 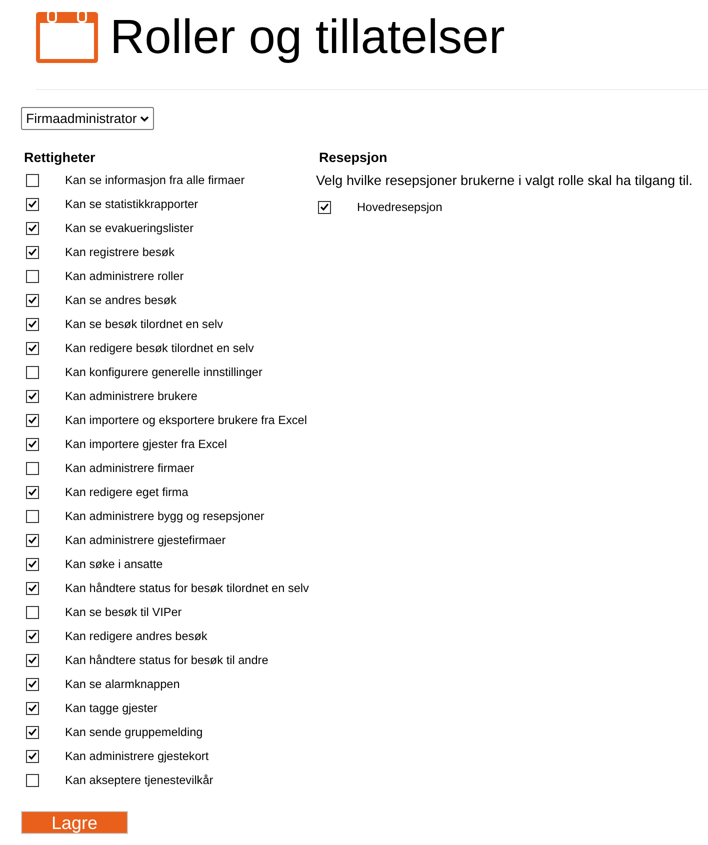 What do you see at coordinates (120, 300) in the screenshot?
I see `permission-label: Kan se andres besøk` at bounding box center [120, 300].